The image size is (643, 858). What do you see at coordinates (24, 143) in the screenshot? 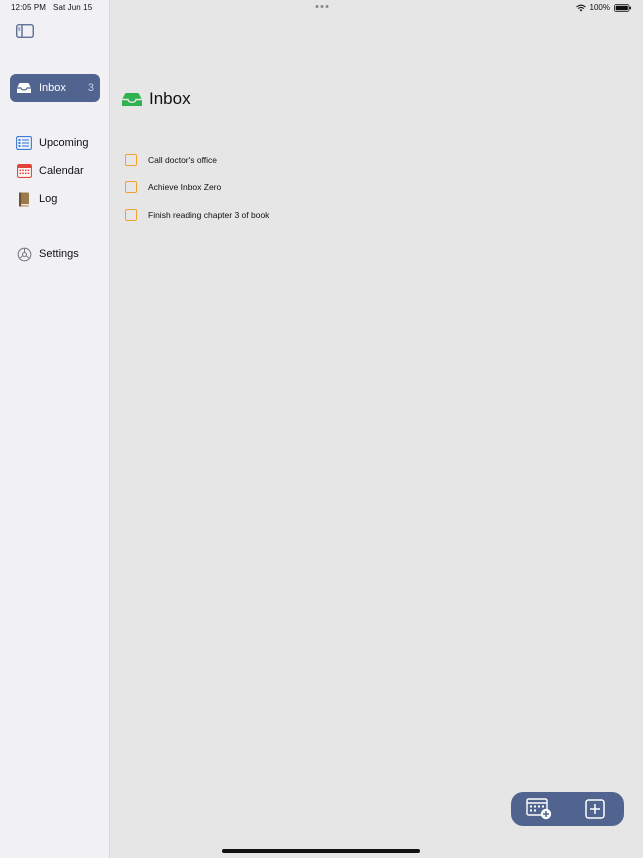
I see `upcoming-list-icon` at bounding box center [24, 143].